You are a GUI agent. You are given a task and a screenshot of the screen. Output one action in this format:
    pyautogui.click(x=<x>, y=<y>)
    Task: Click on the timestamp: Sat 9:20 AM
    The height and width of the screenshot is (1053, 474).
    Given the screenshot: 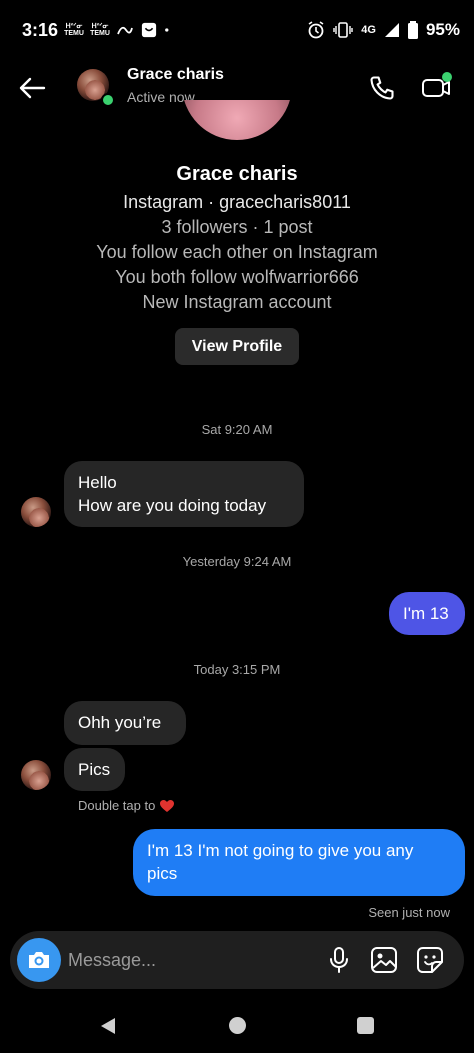 What is the action you would take?
    pyautogui.click(x=237, y=429)
    